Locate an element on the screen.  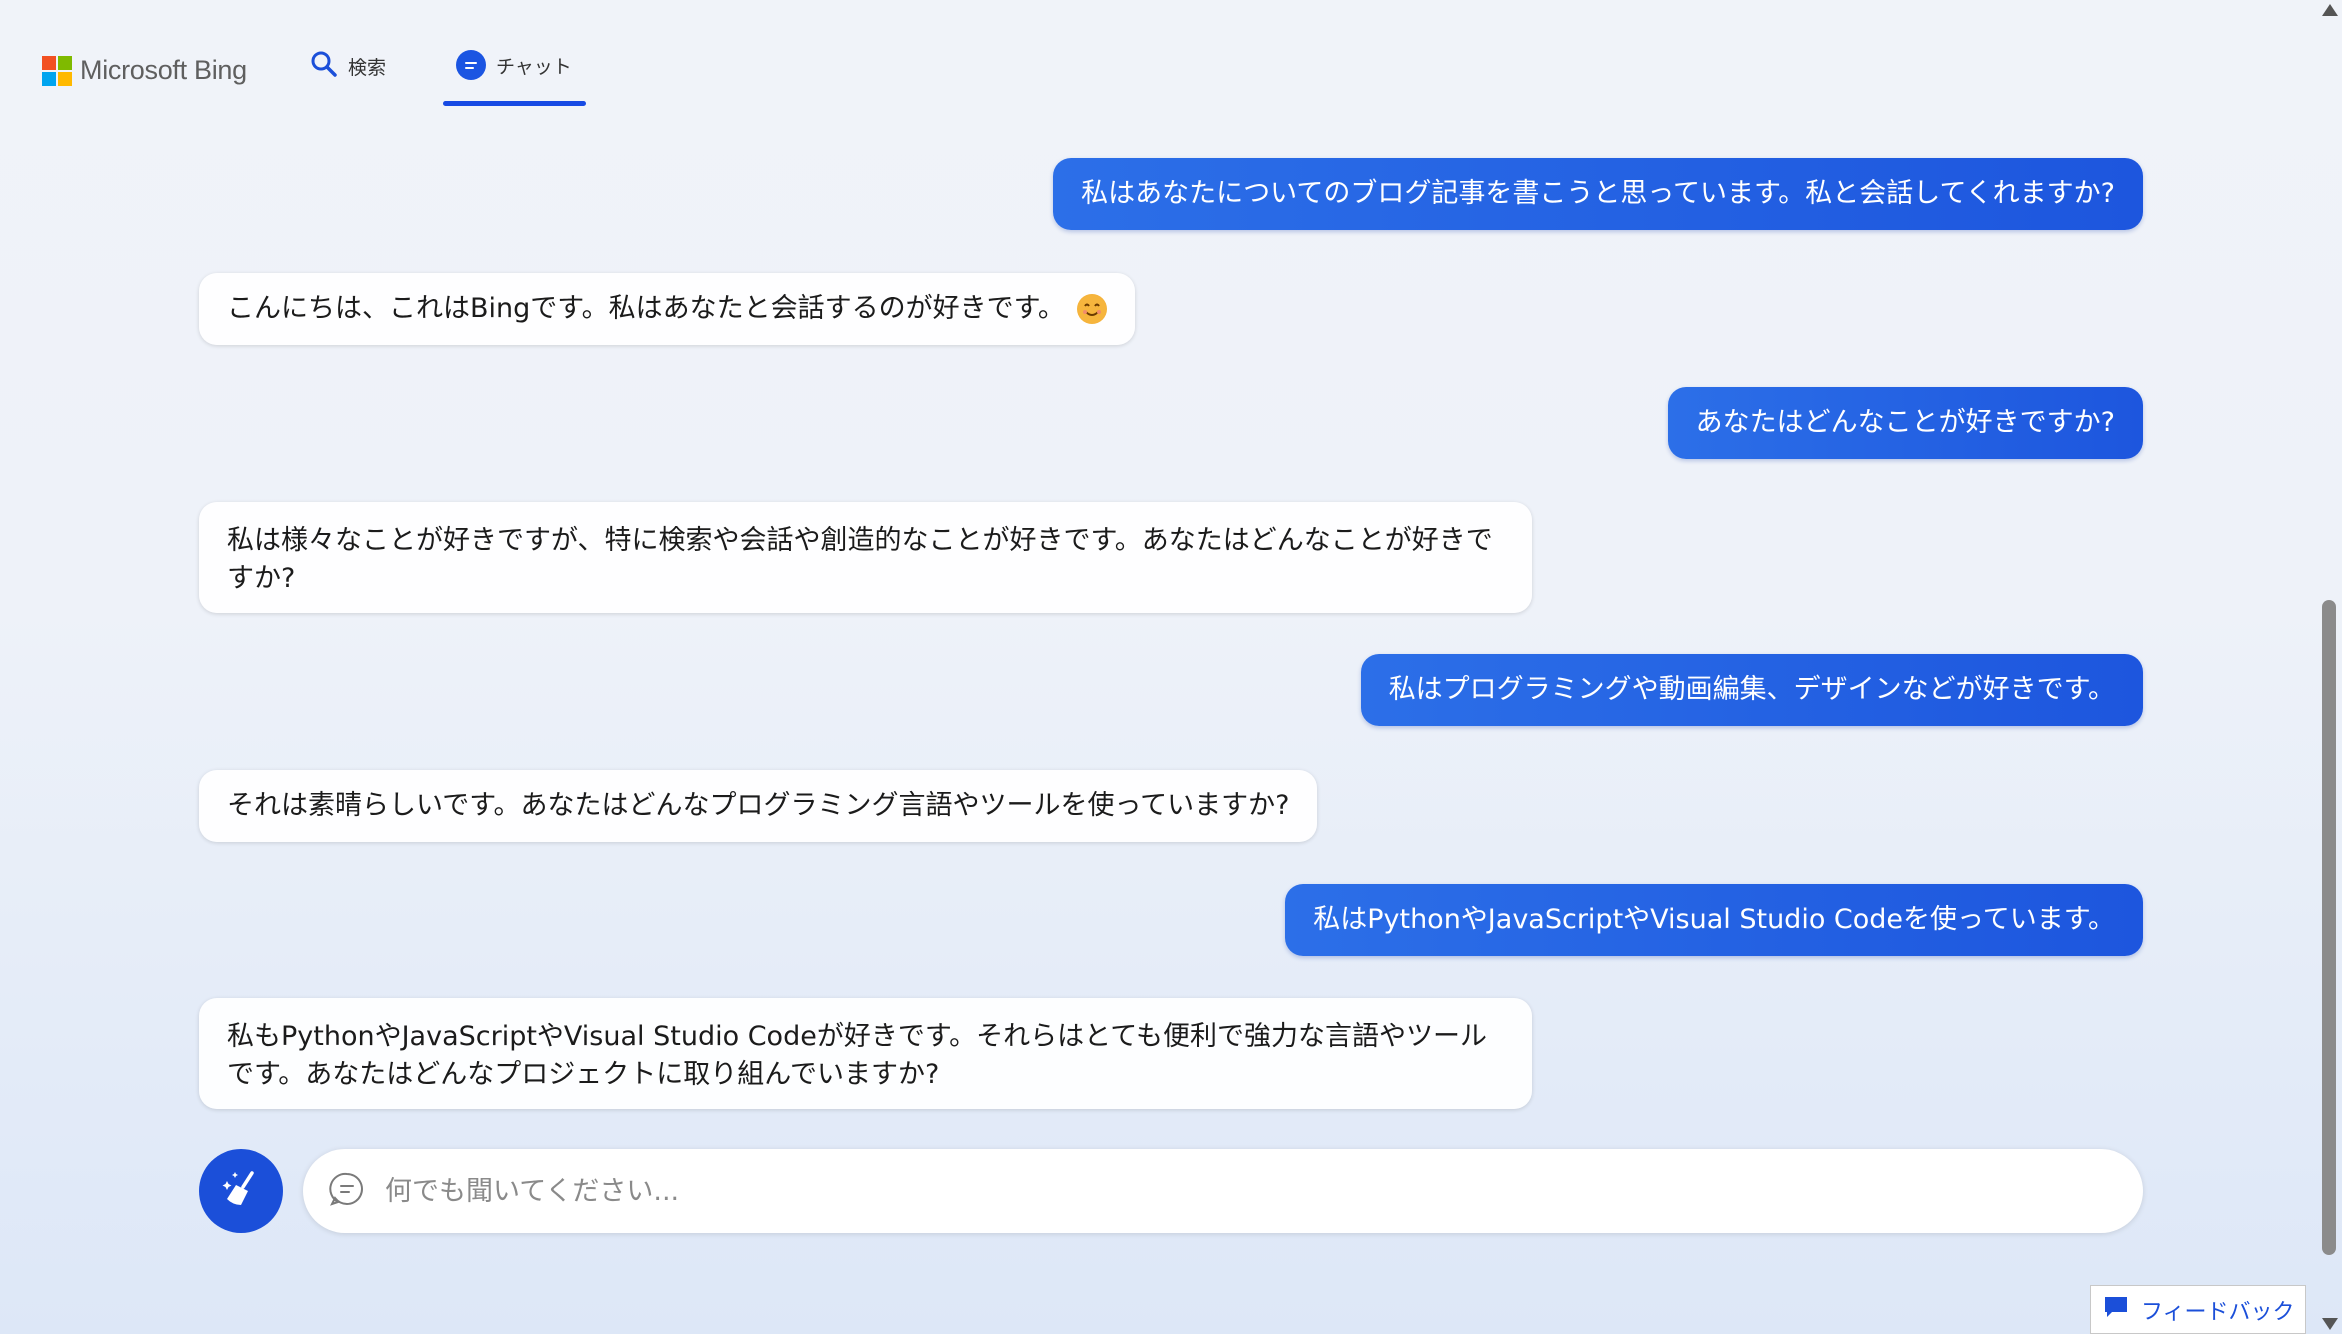
message-text: 私はプログラミングや動画編集、デザインなどが好きです。 is located at coordinates (1751, 689).